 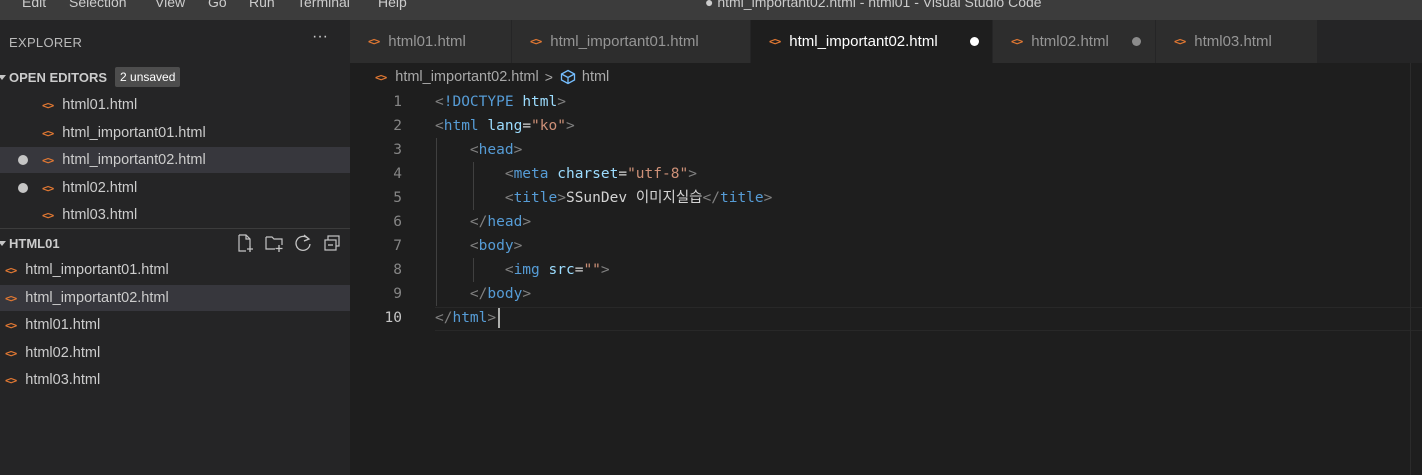 What do you see at coordinates (1237, 41) in the screenshot?
I see `tab-html03: <> html03.html` at bounding box center [1237, 41].